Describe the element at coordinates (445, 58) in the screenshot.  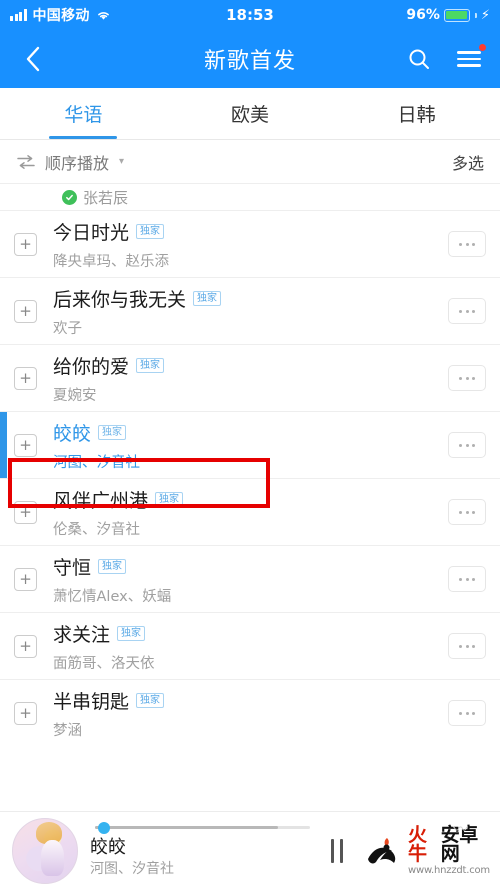
I see `header-actions` at that location.